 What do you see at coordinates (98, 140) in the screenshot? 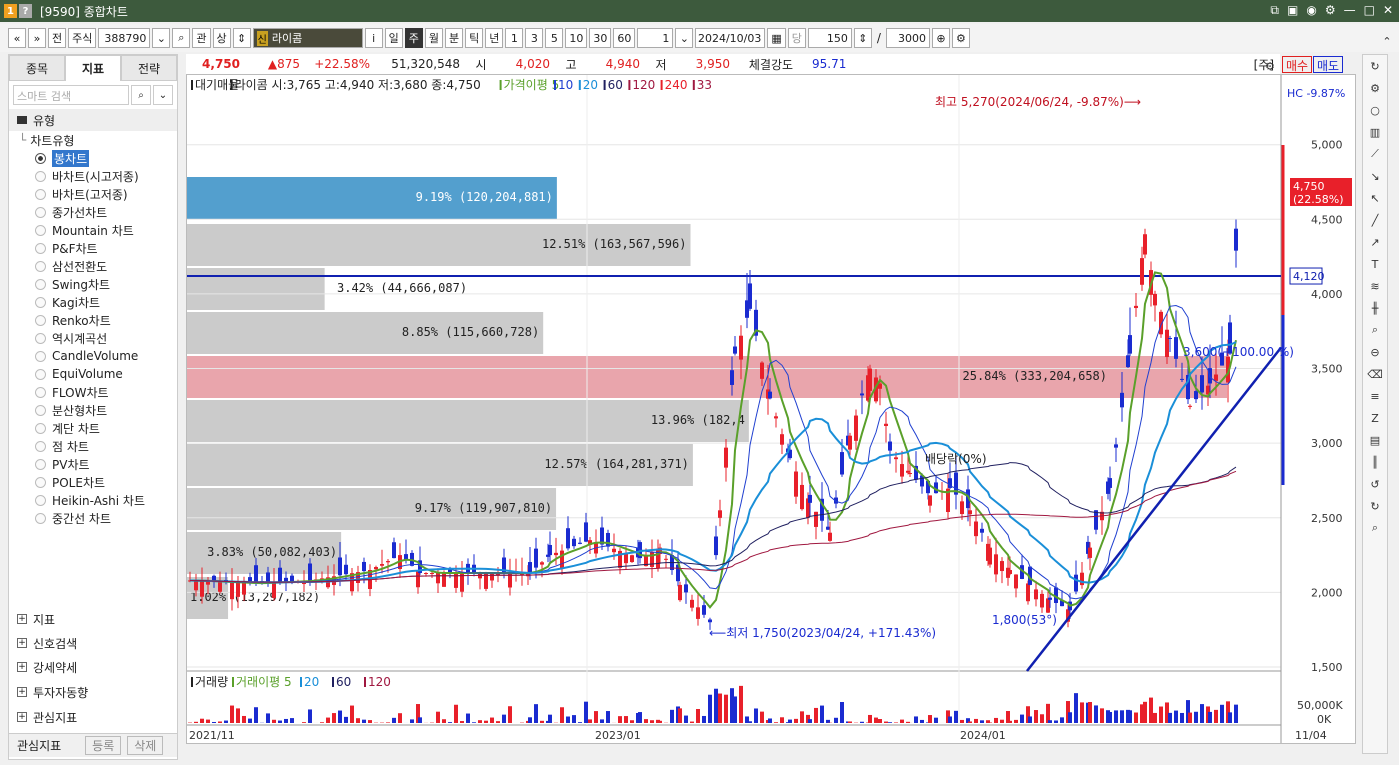
I see `tree-chart-type: └ 차트유형` at bounding box center [98, 140].